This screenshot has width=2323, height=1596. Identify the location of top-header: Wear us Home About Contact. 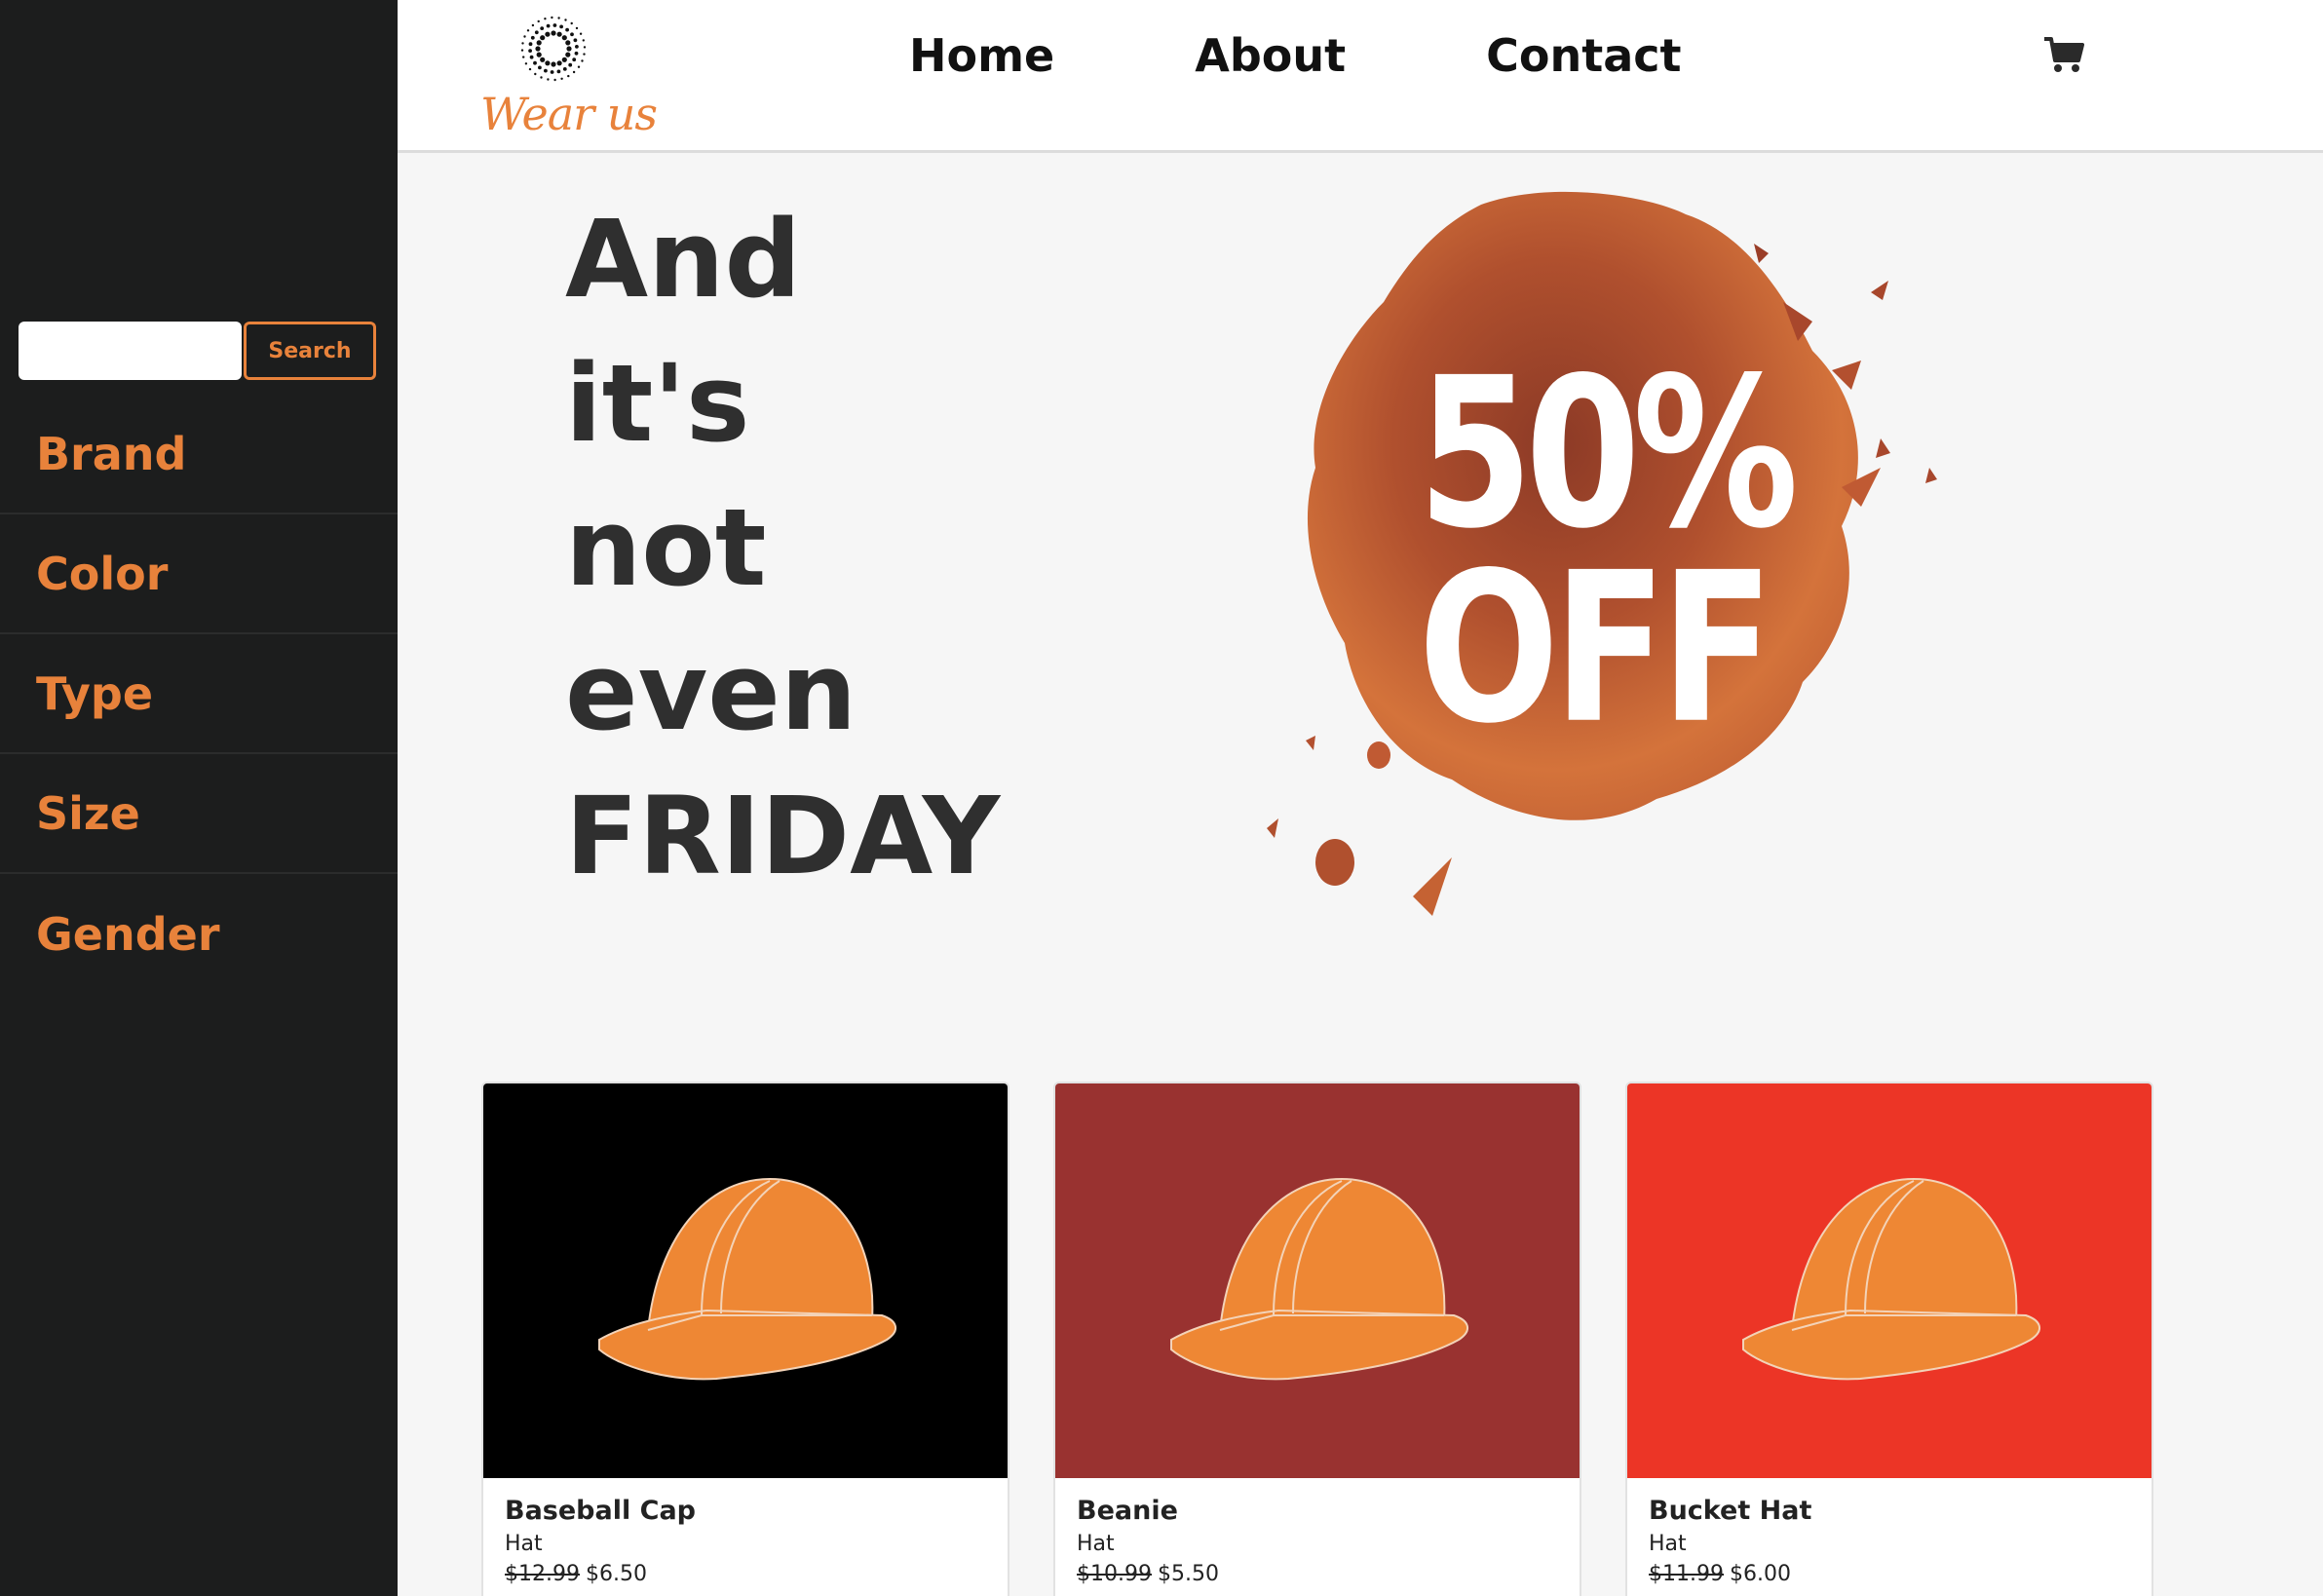
(1360, 76).